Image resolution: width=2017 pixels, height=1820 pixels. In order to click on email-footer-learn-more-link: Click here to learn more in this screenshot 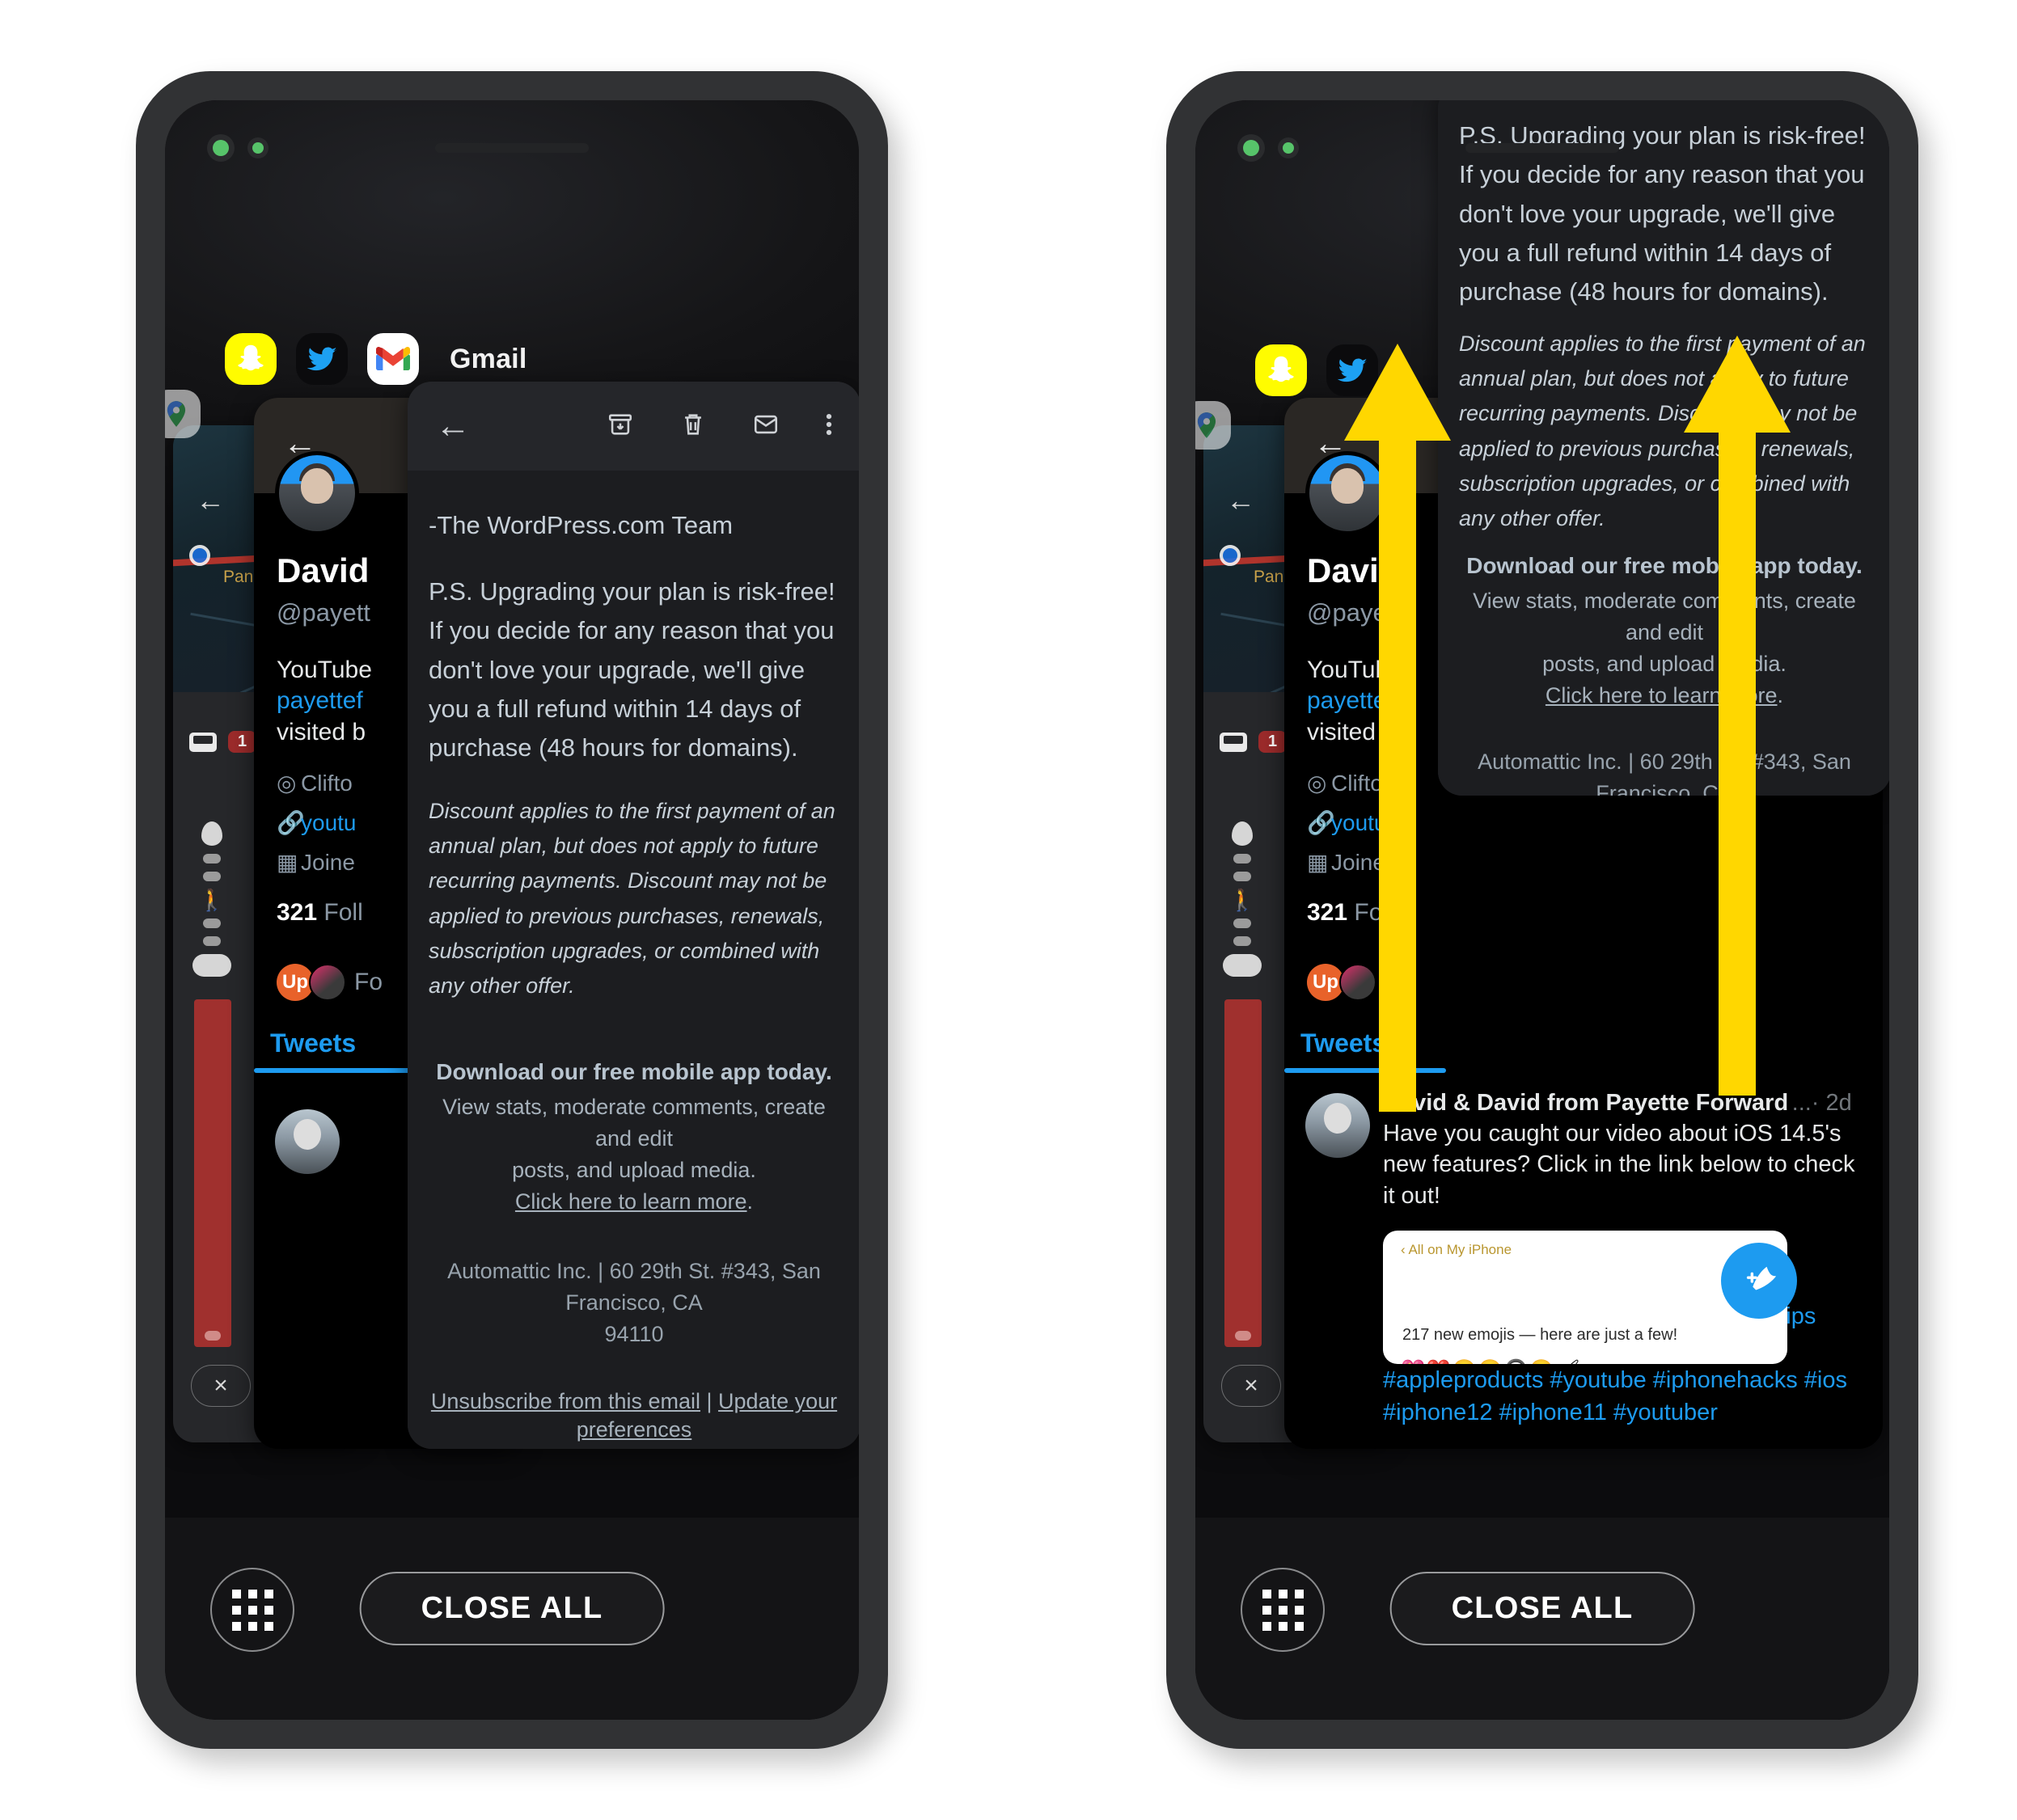, I will do `click(631, 1201)`.